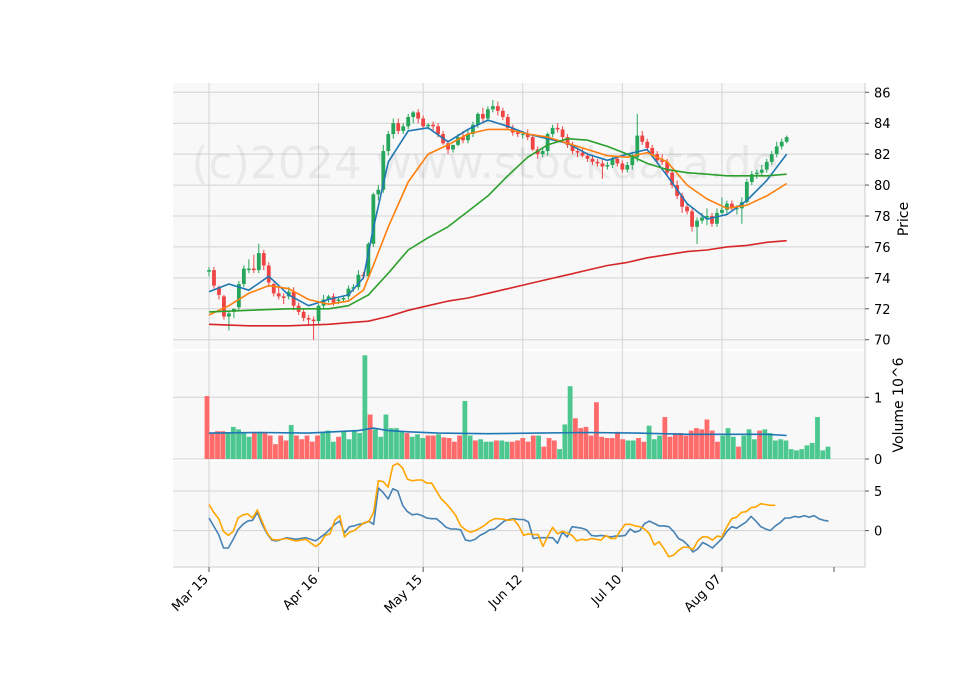 The height and width of the screenshot is (690, 960). What do you see at coordinates (882, 155) in the screenshot?
I see `y-tick-label: 82` at bounding box center [882, 155].